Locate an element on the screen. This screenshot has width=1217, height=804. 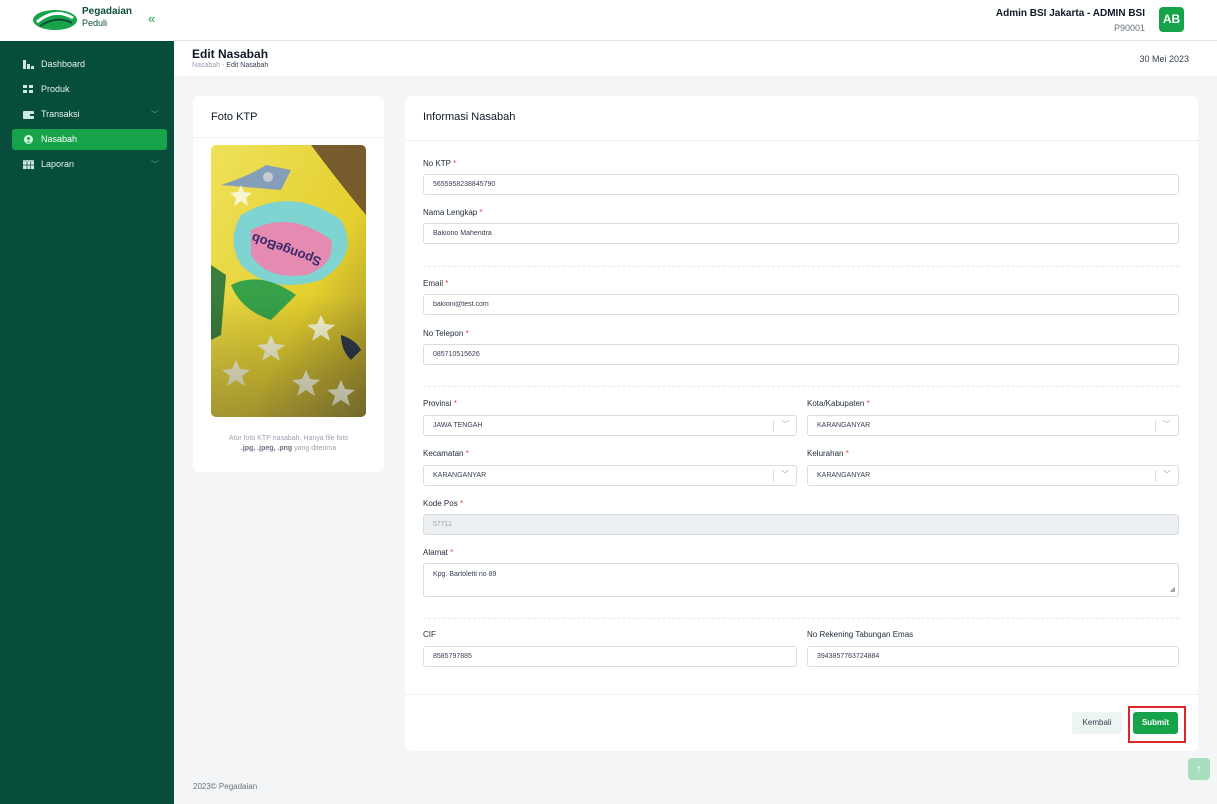
label-text: Kelurahan is located at coordinates (825, 453).